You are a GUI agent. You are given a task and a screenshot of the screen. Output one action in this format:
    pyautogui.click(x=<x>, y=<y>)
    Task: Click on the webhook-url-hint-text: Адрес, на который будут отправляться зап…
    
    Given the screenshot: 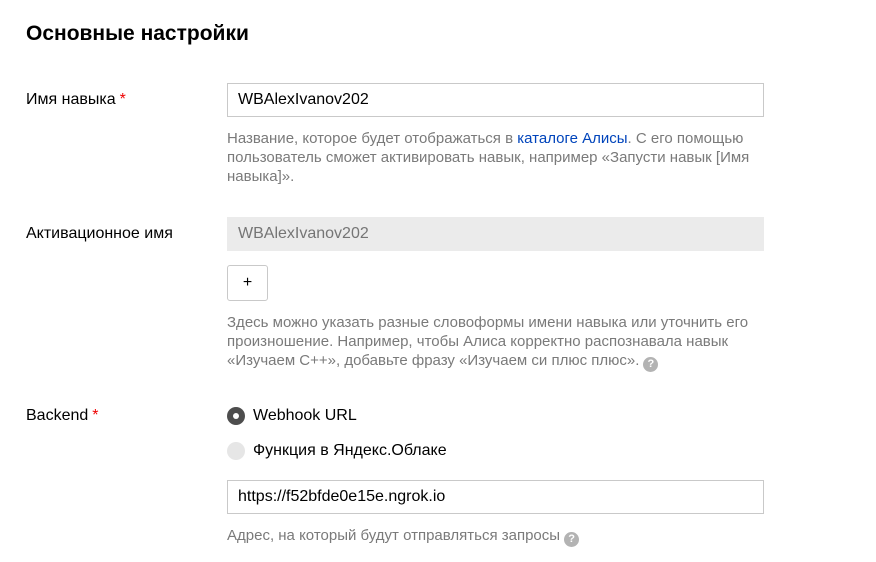 What is the action you would take?
    pyautogui.click(x=394, y=535)
    